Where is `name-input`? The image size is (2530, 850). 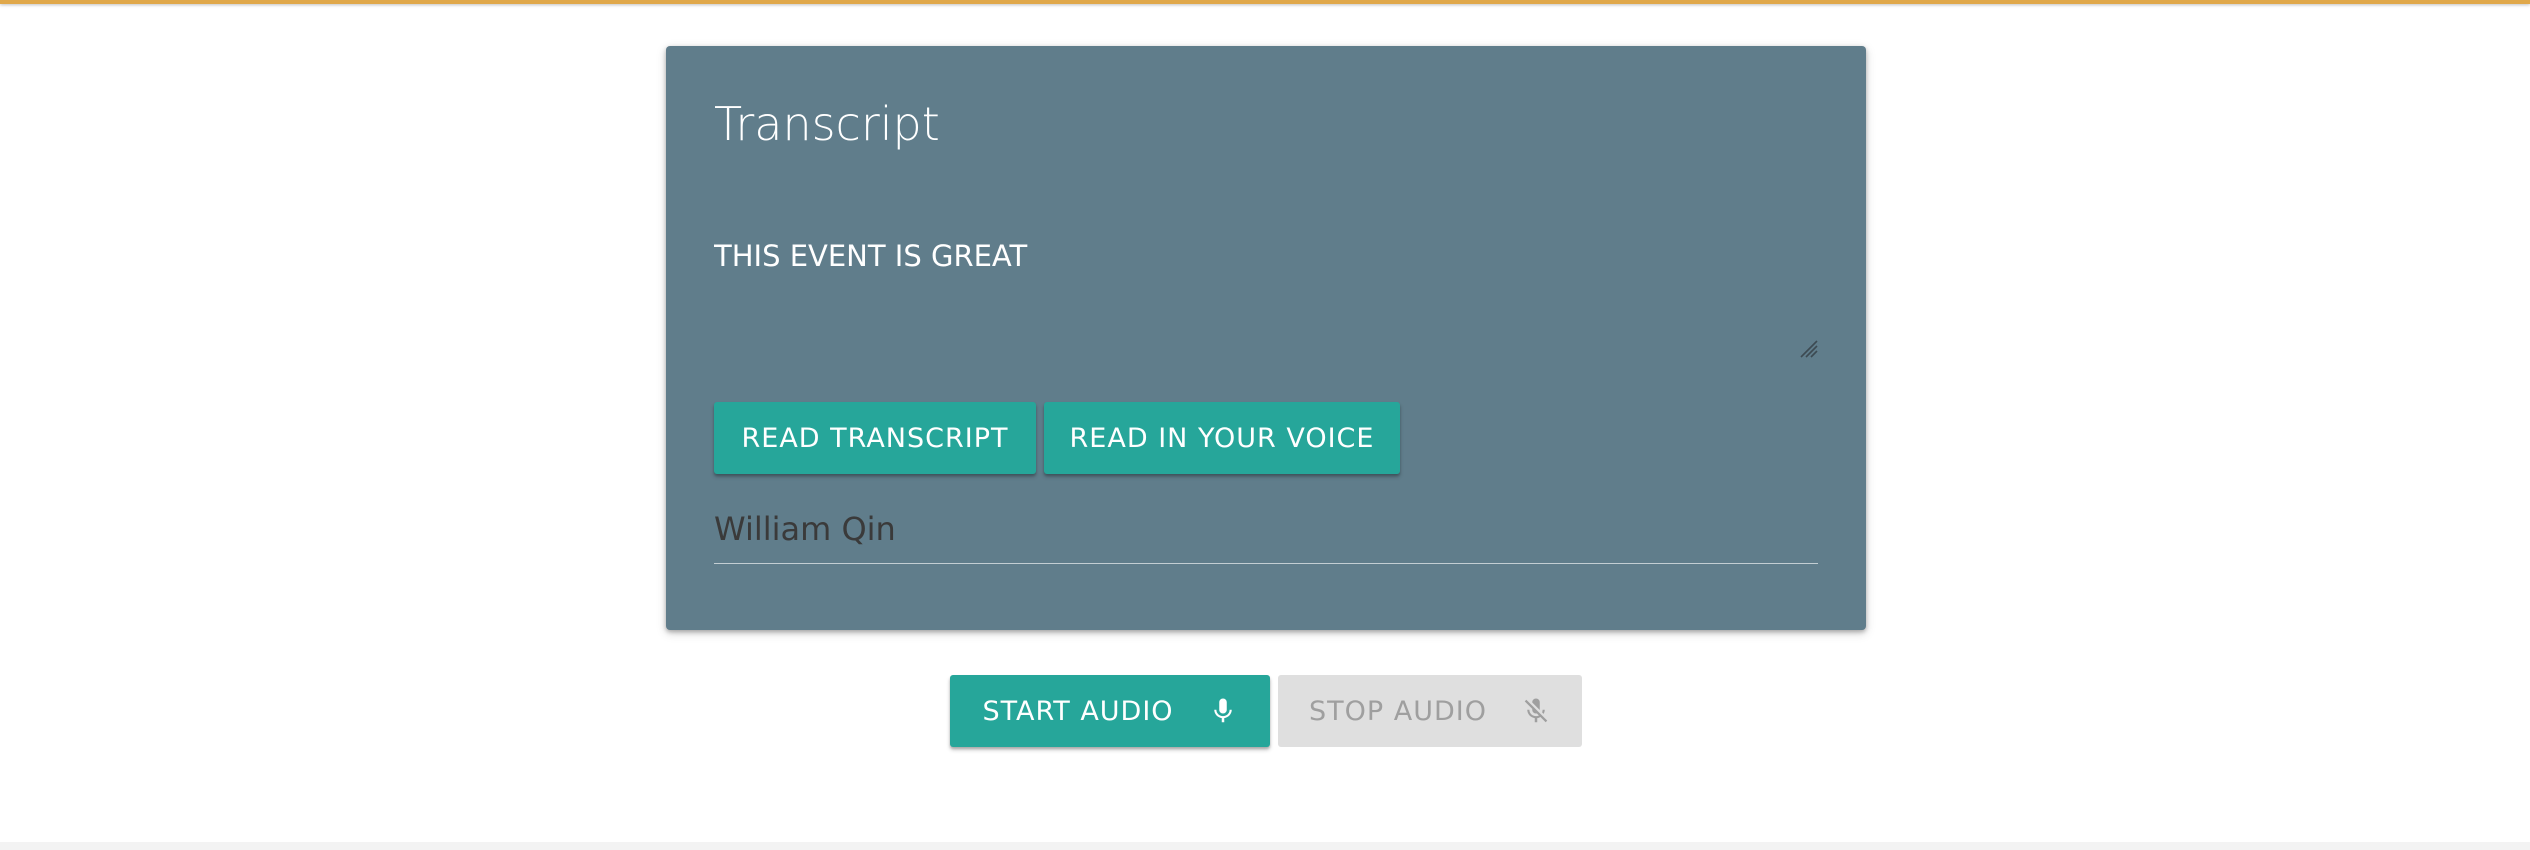 name-input is located at coordinates (1266, 529).